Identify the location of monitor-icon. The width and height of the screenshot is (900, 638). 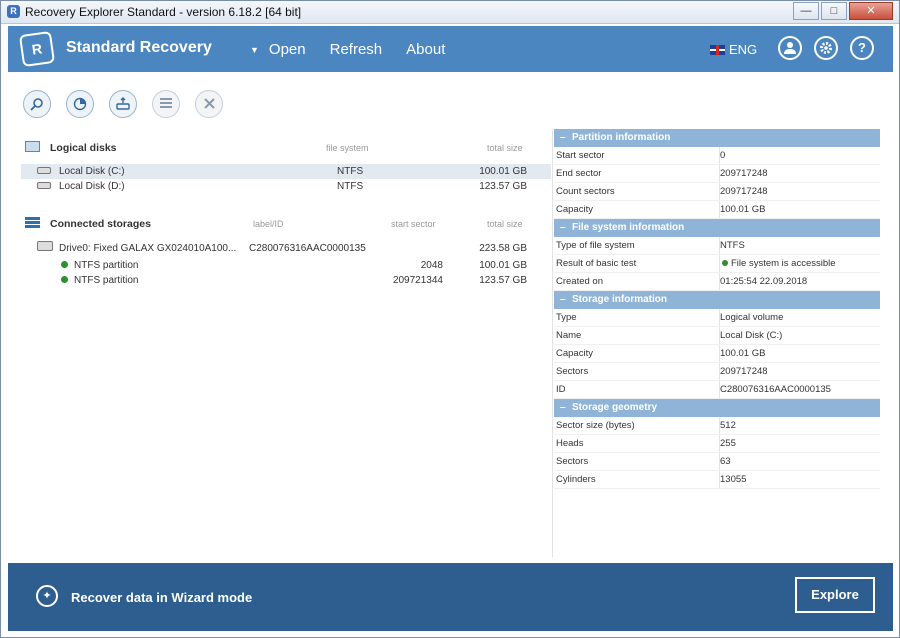
(32, 146).